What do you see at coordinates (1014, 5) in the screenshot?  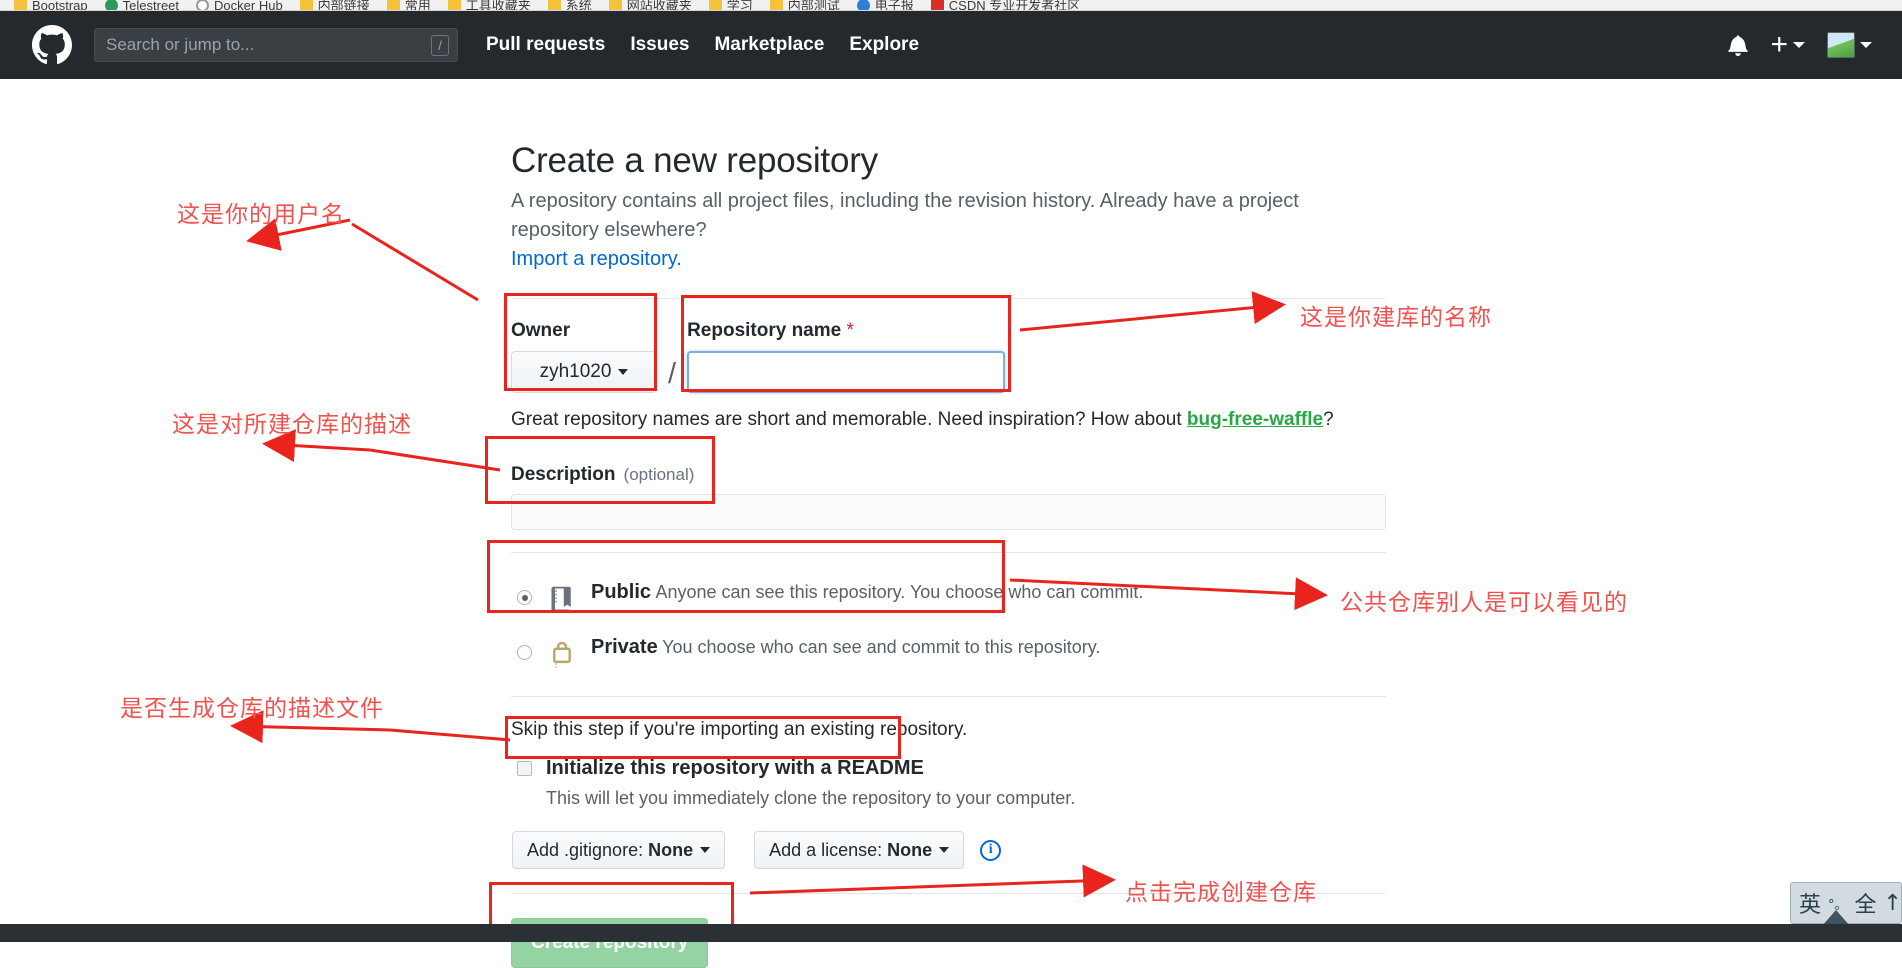 I see `bookmark-label: CSDN 专业开发者社区` at bounding box center [1014, 5].